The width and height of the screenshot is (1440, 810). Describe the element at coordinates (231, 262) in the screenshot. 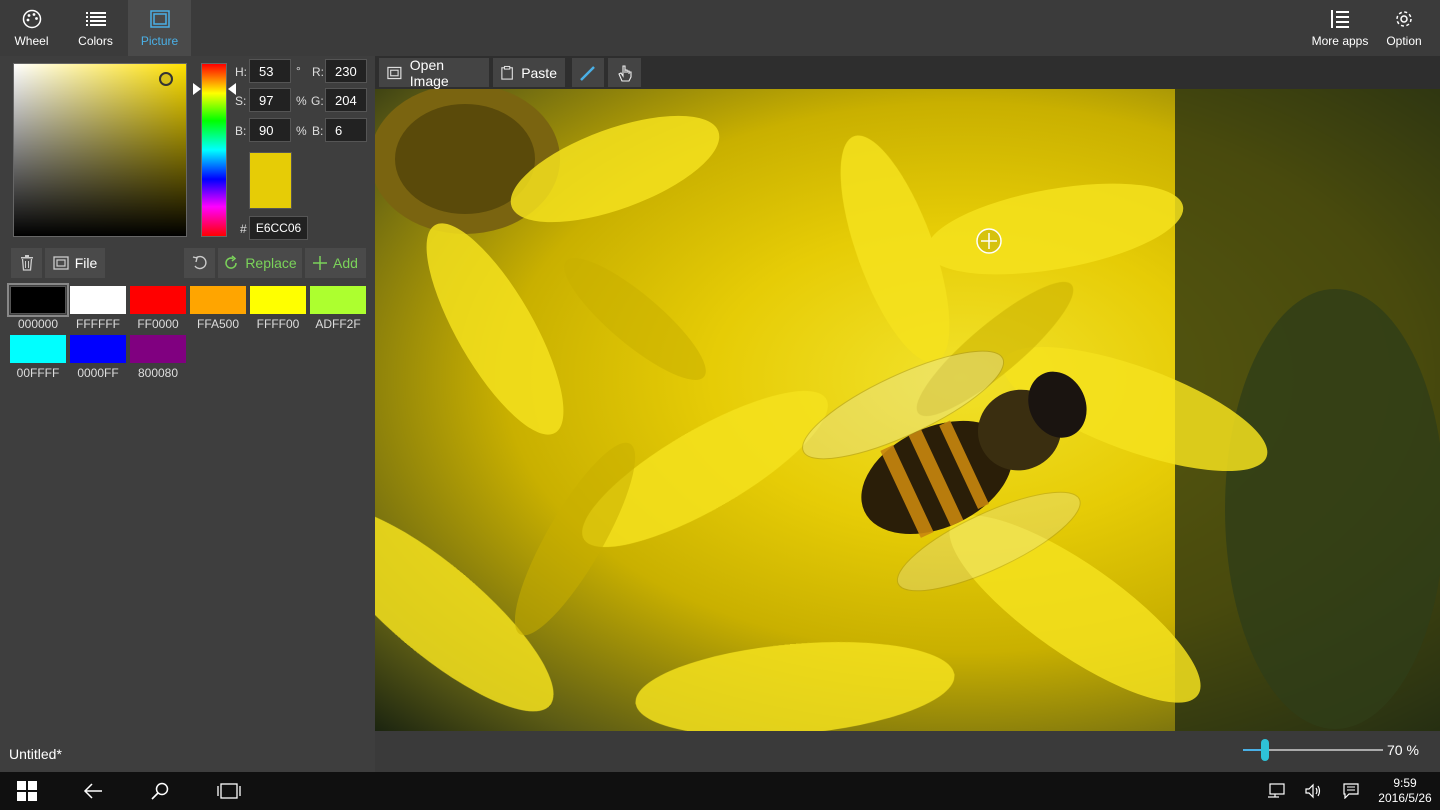

I see `refresh-icon` at that location.